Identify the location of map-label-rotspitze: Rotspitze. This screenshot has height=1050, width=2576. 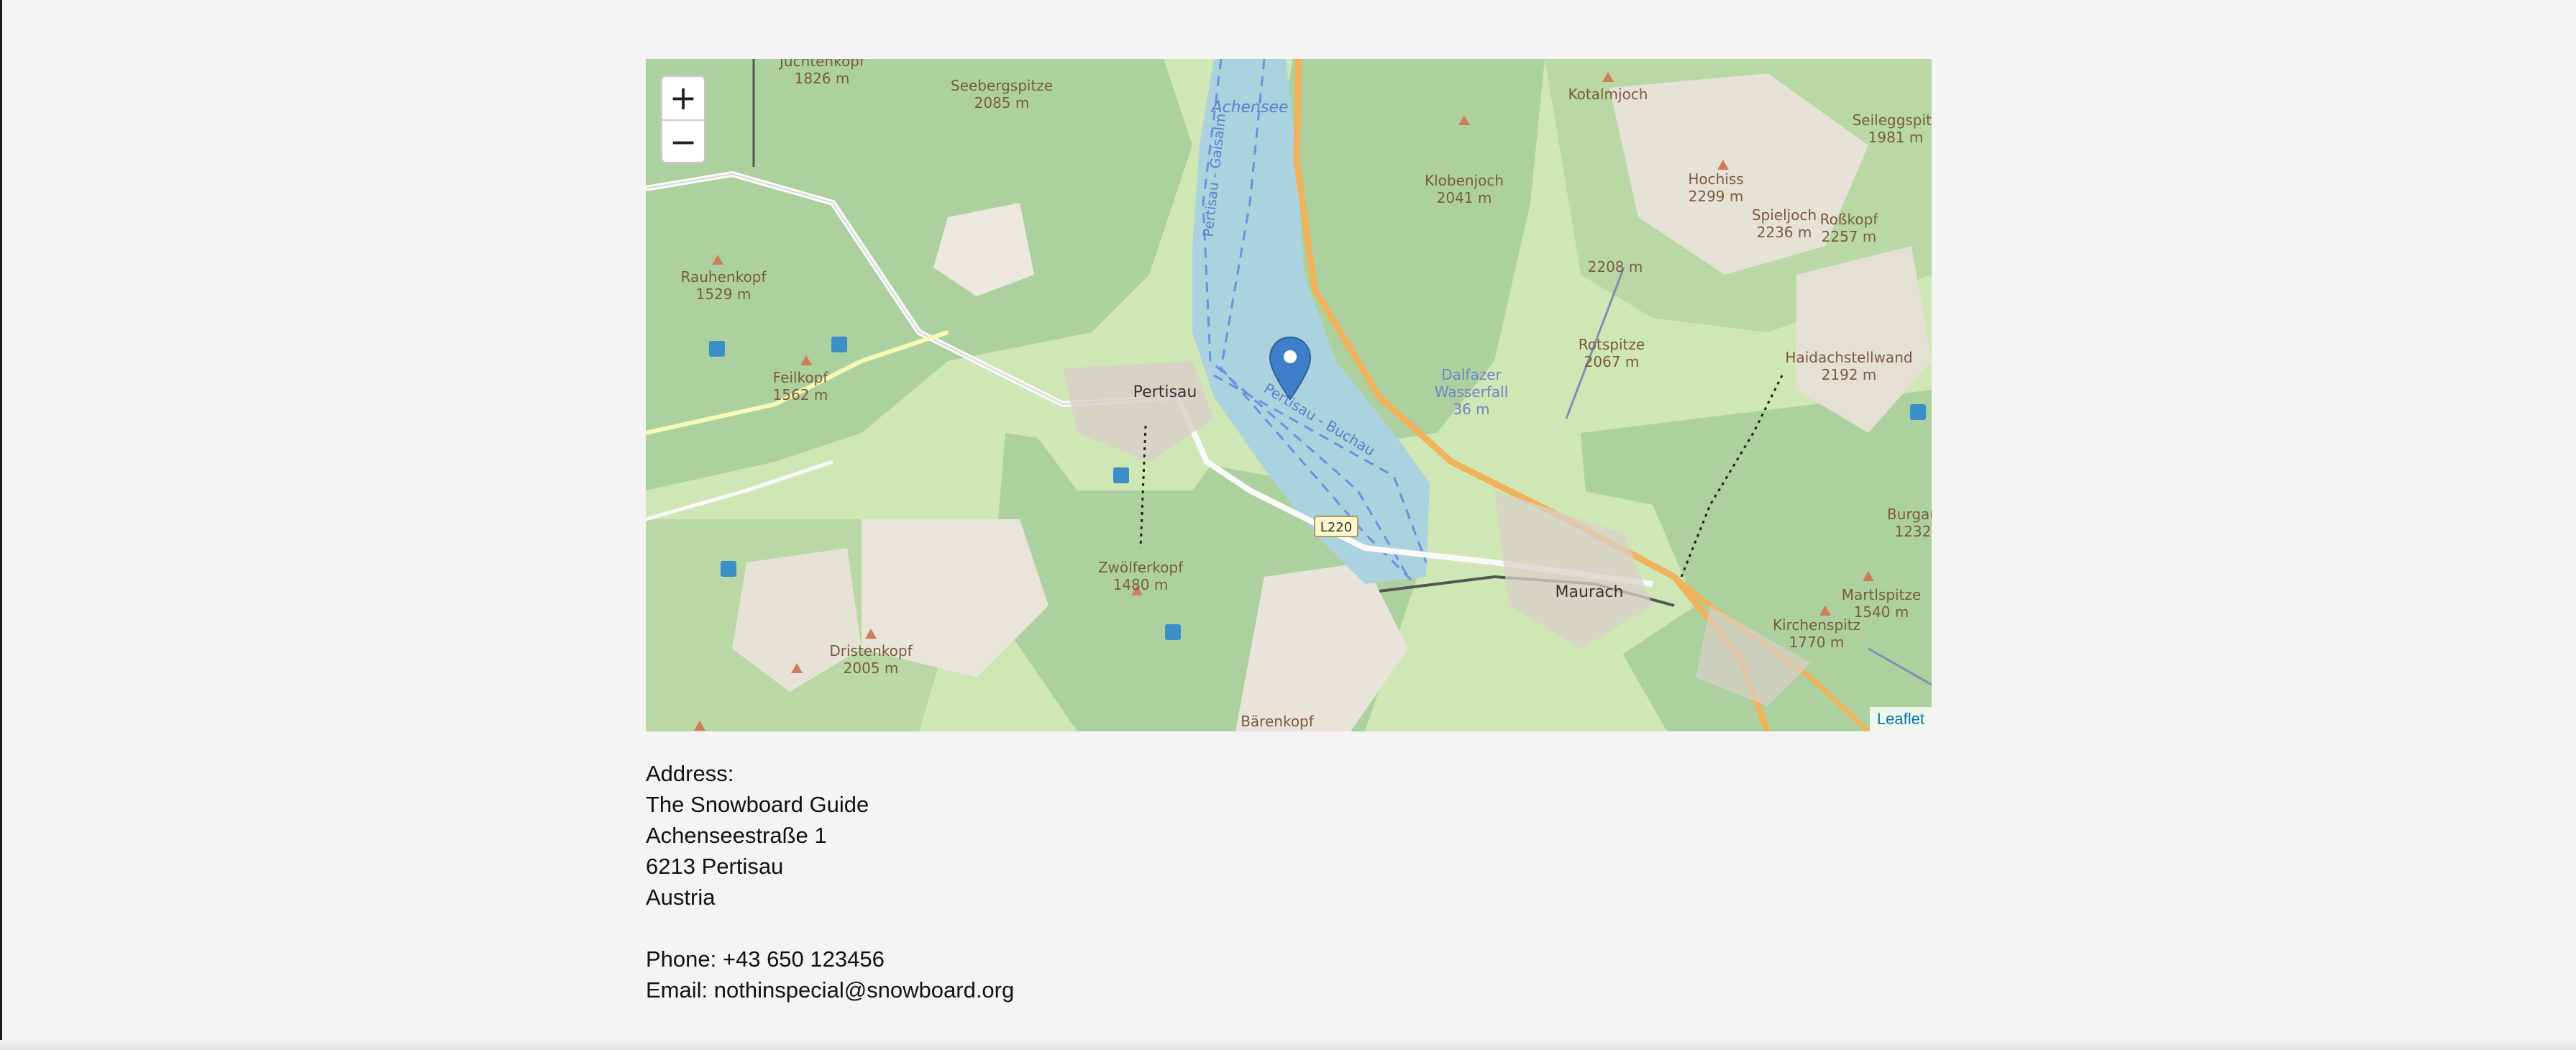
(1612, 344).